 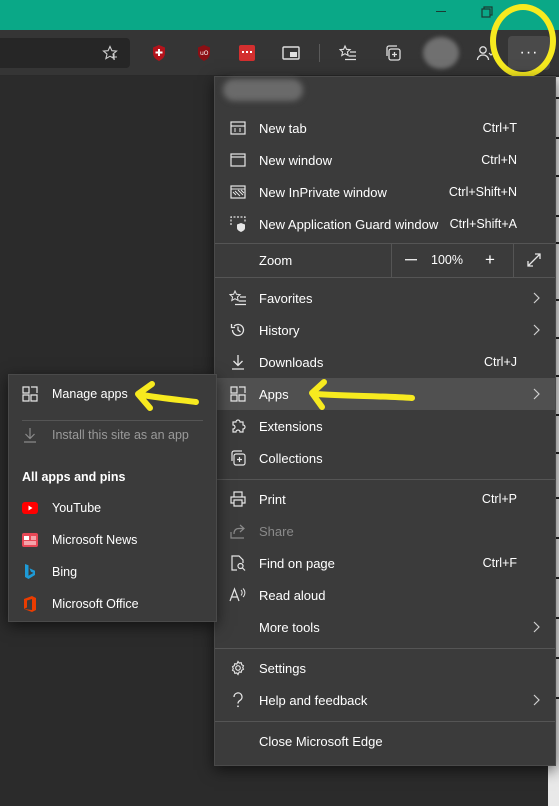 I want to click on zoom-level: 100%, so click(x=447, y=260).